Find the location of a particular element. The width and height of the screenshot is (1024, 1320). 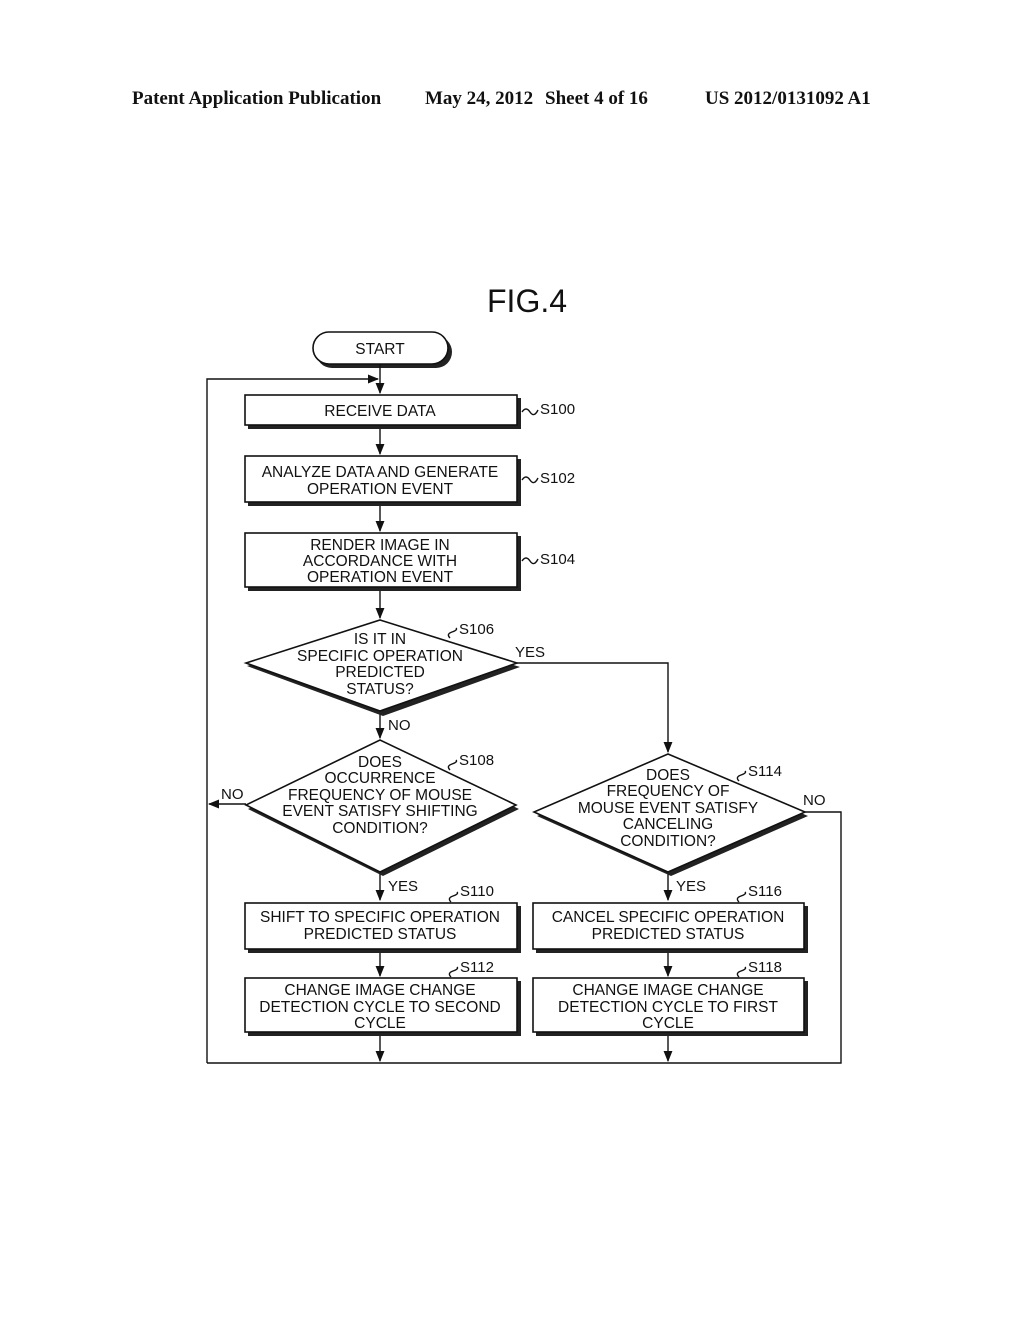

leader-s114 is located at coordinates (741, 776).